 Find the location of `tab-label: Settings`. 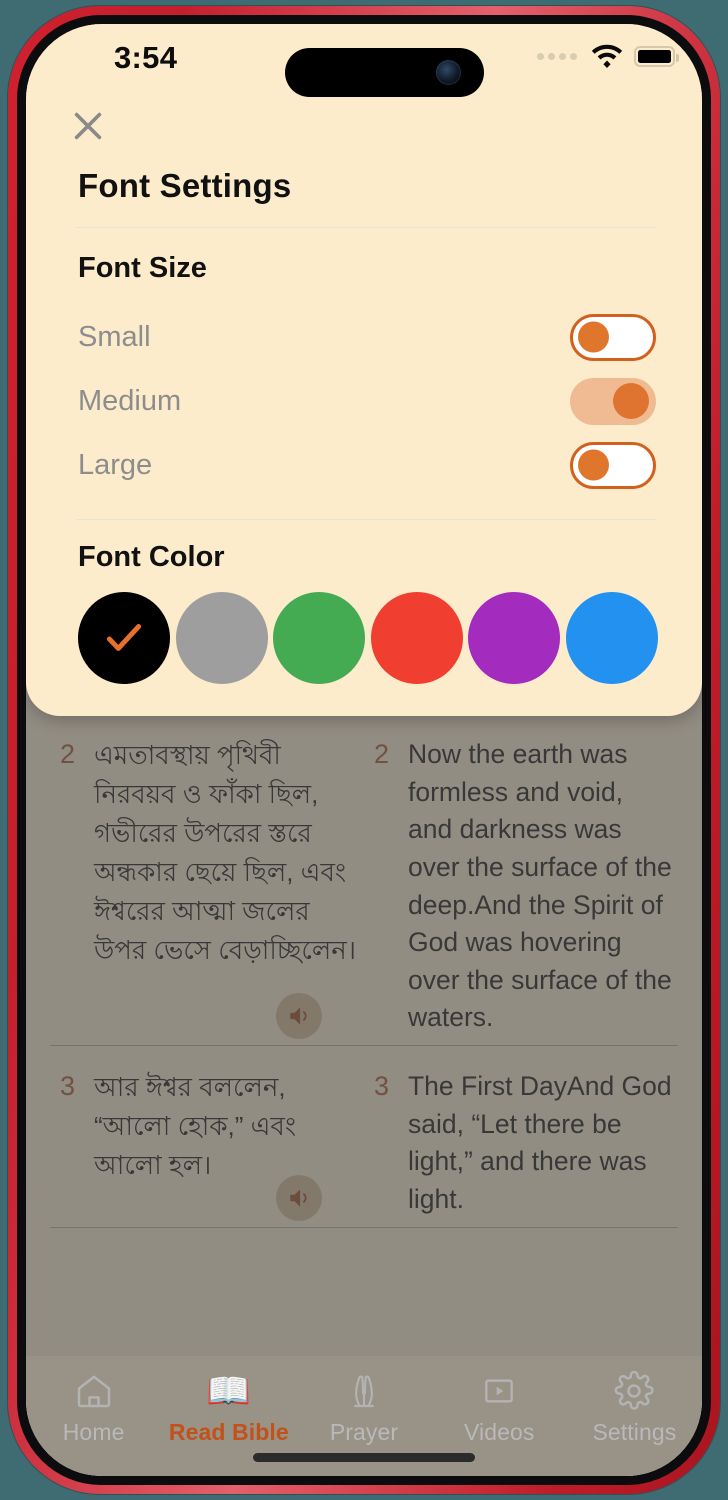

tab-label: Settings is located at coordinates (634, 1432).